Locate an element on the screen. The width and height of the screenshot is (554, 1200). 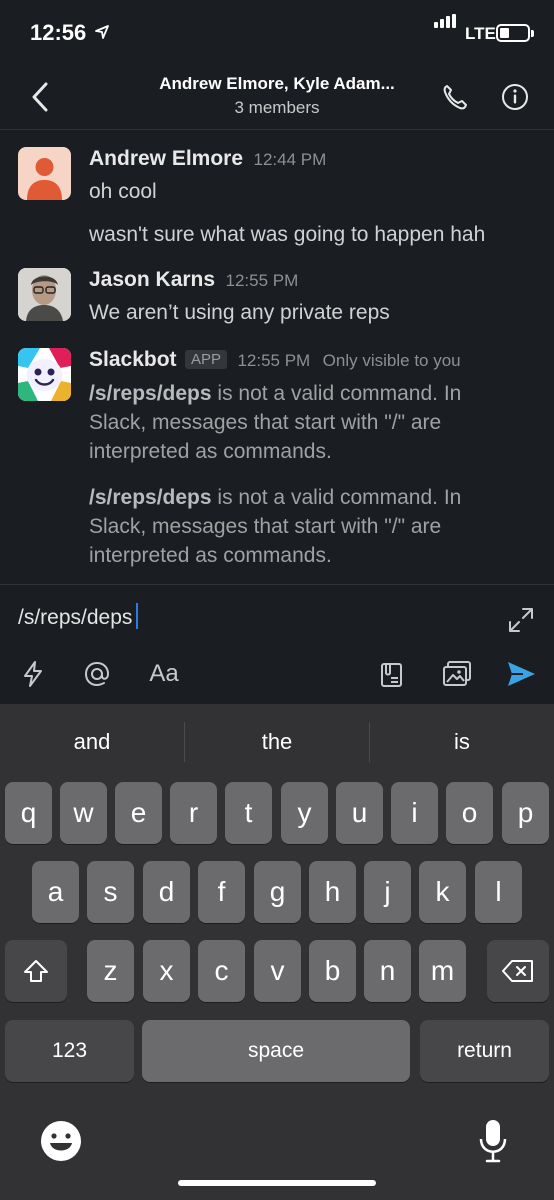
delete-key is located at coordinates (518, 971).